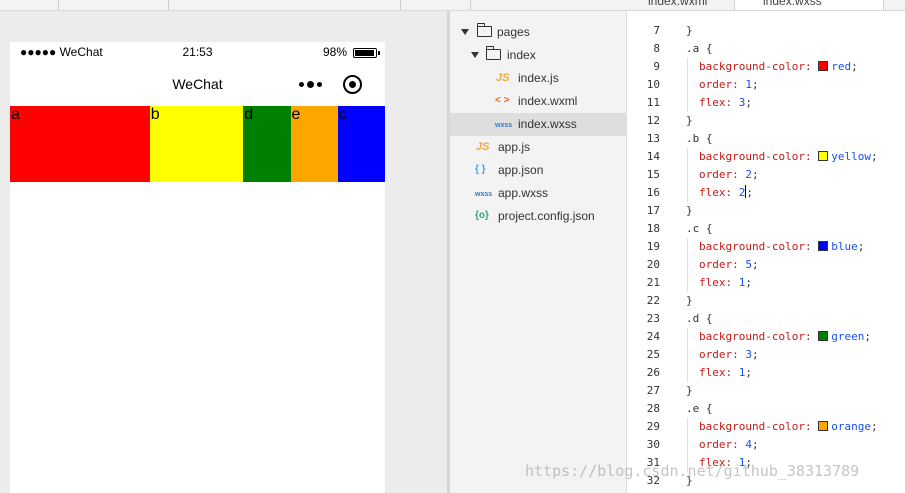  What do you see at coordinates (766, 211) in the screenshot?
I see `code-line: 17}` at bounding box center [766, 211].